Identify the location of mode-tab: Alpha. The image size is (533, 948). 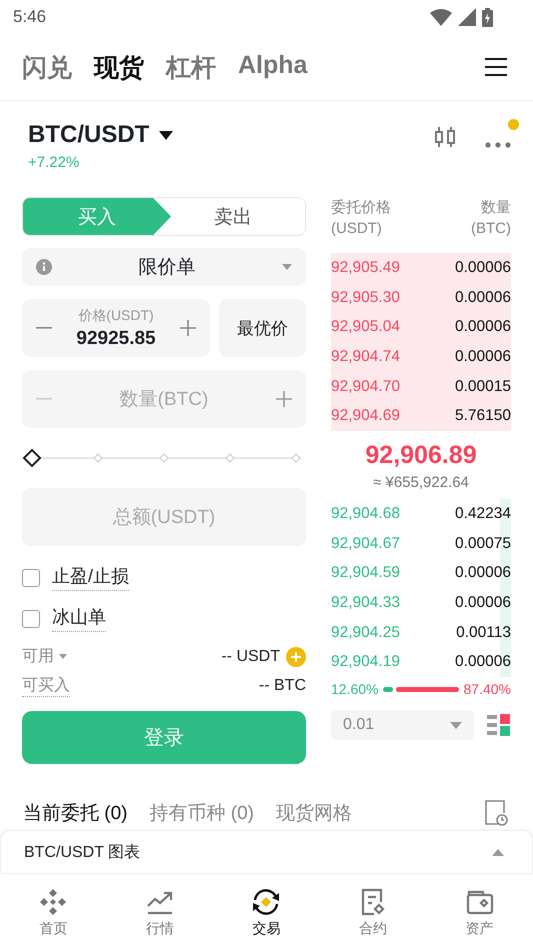
(273, 67).